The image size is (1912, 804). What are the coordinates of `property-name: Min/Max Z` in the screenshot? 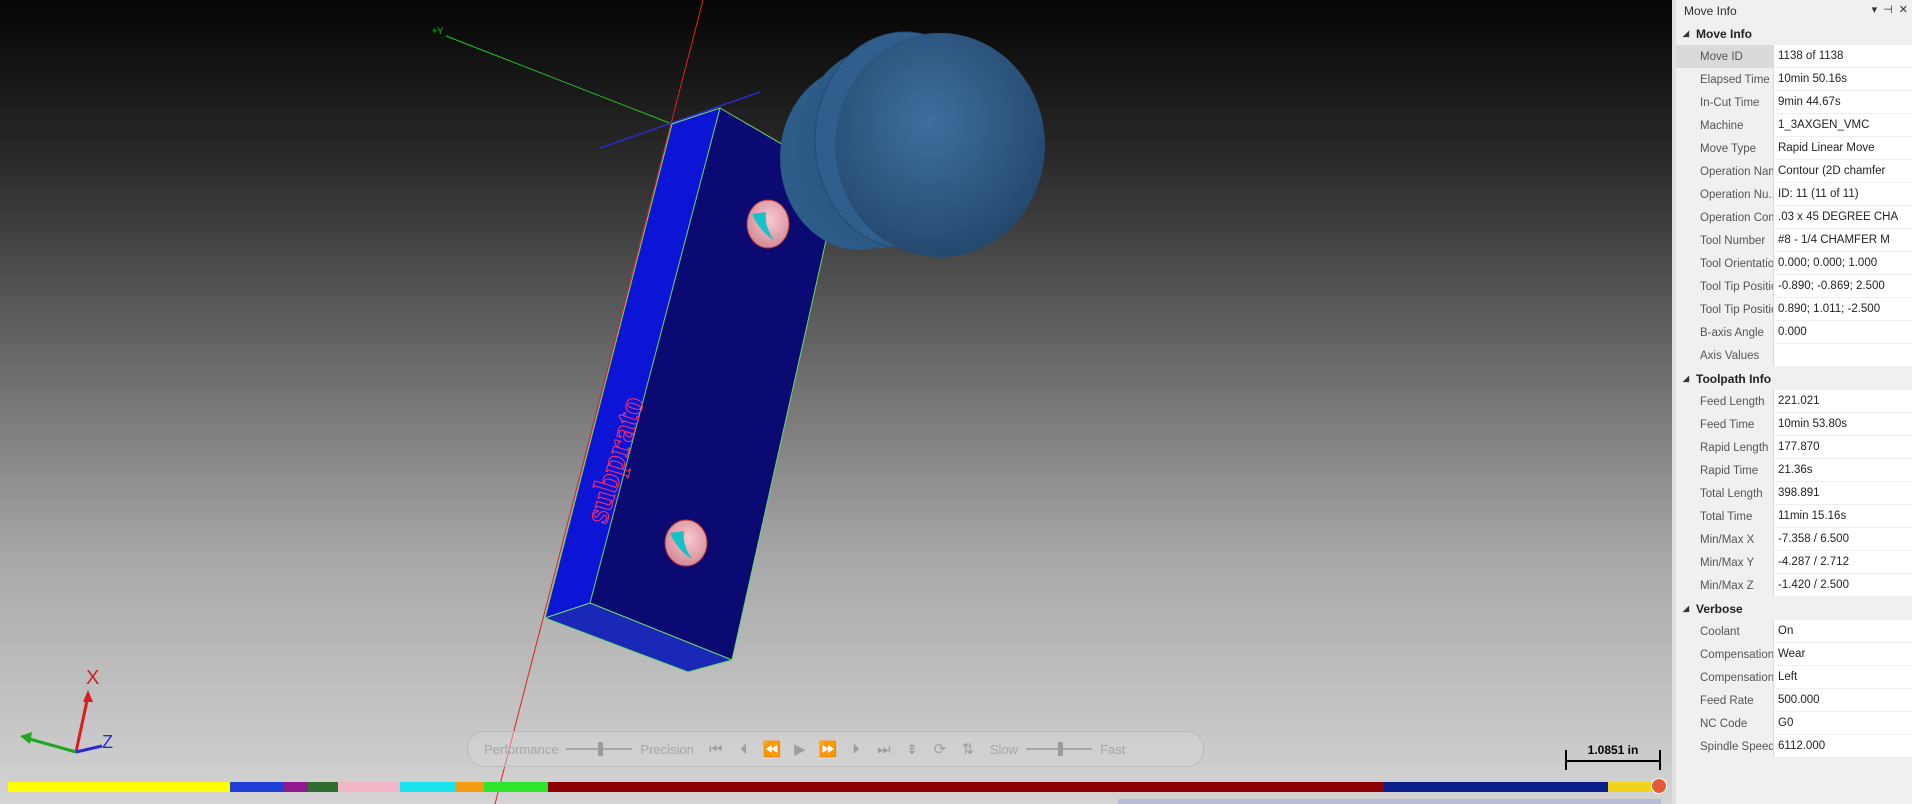 It's located at (1727, 585).